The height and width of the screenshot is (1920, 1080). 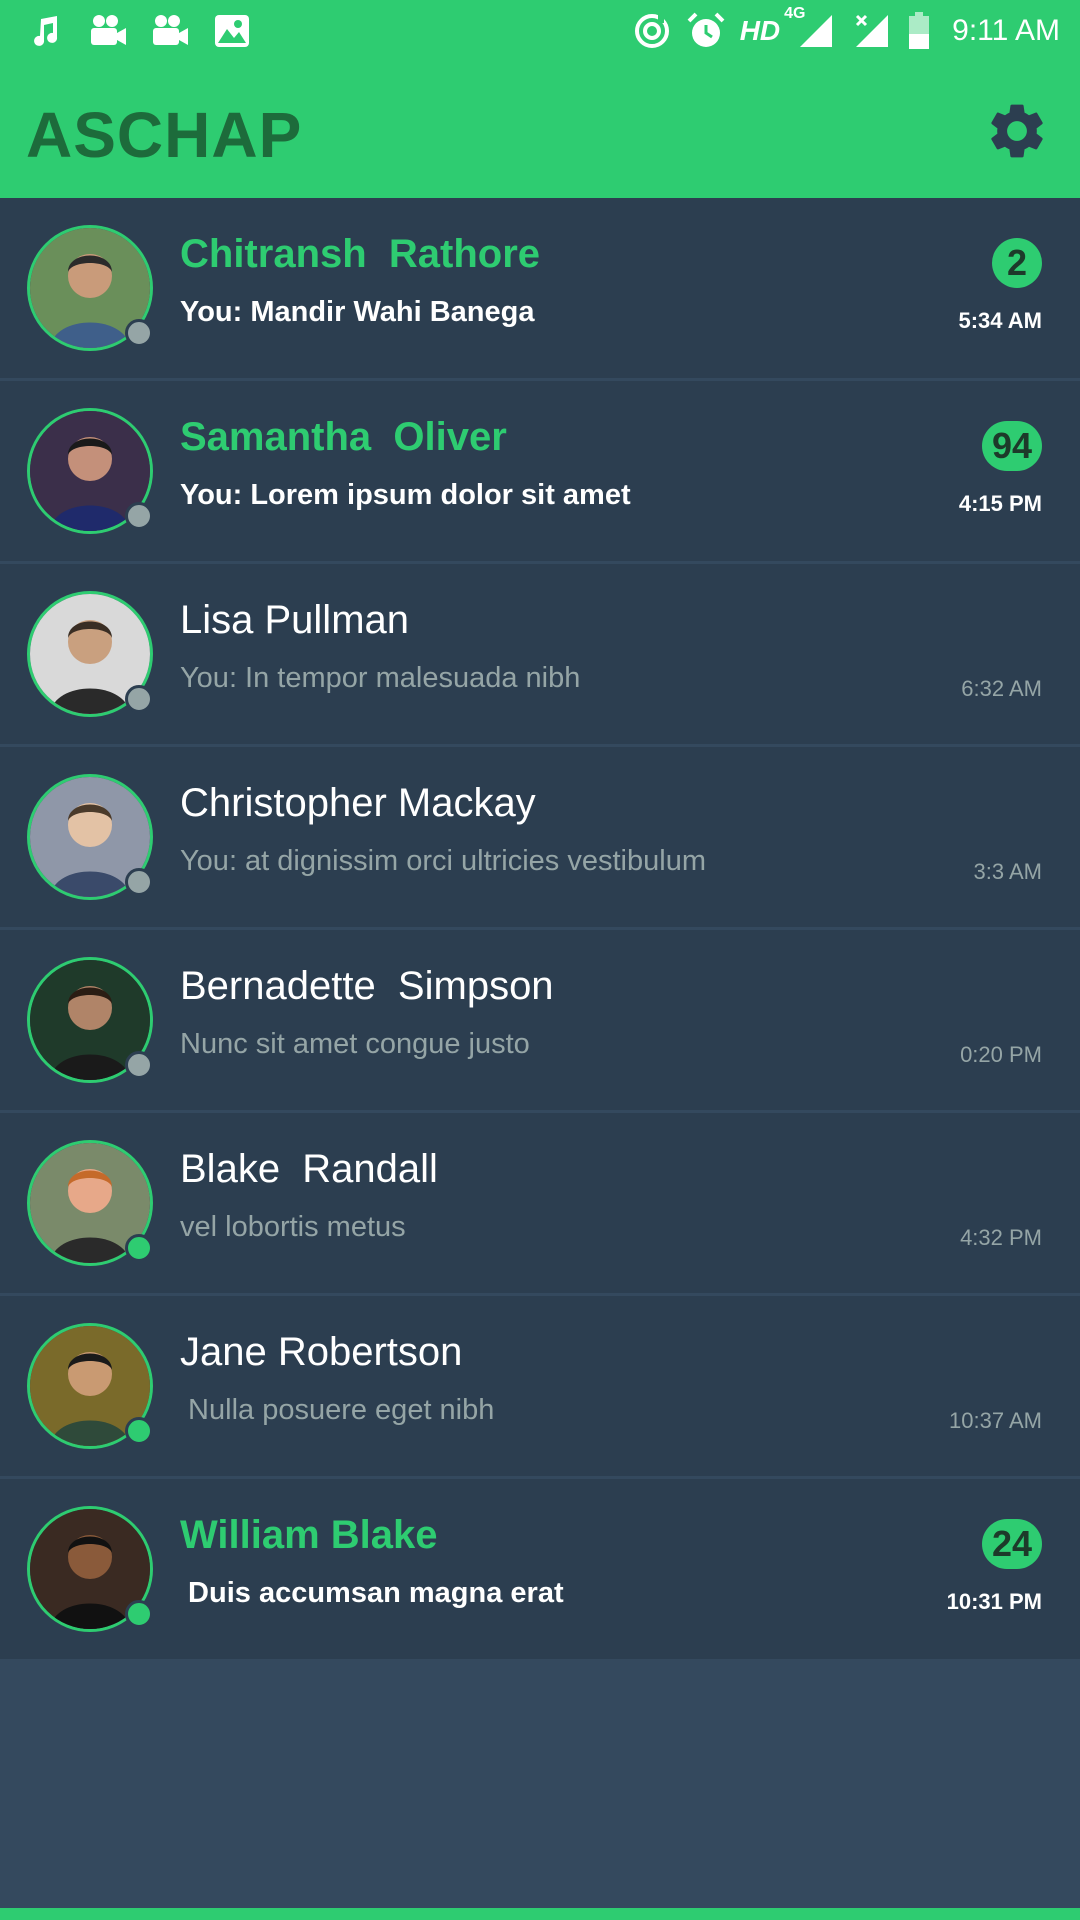 What do you see at coordinates (372, 1593) in the screenshot?
I see `last-message: Duis accumsan magna erat` at bounding box center [372, 1593].